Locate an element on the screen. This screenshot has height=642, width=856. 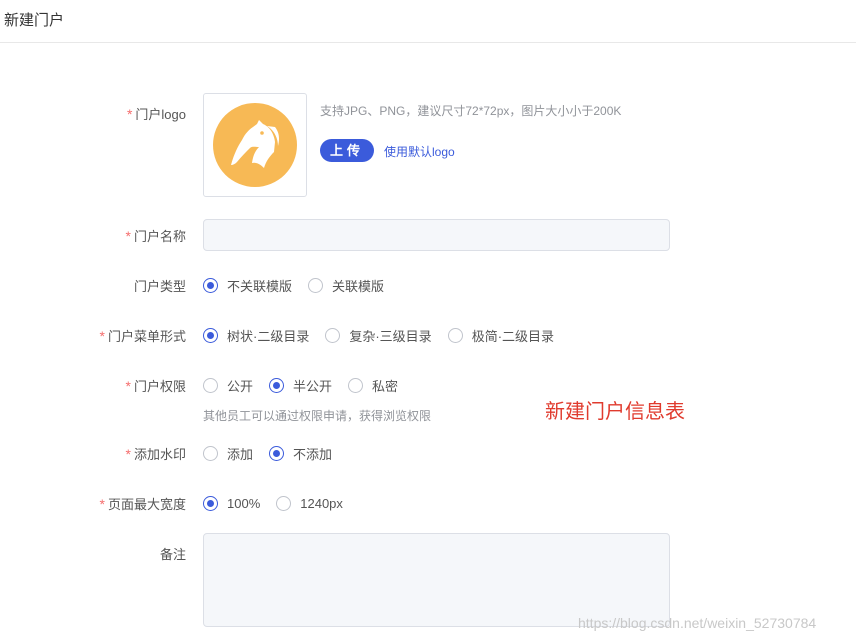
remark-label: 备注 is located at coordinates (172, 554).